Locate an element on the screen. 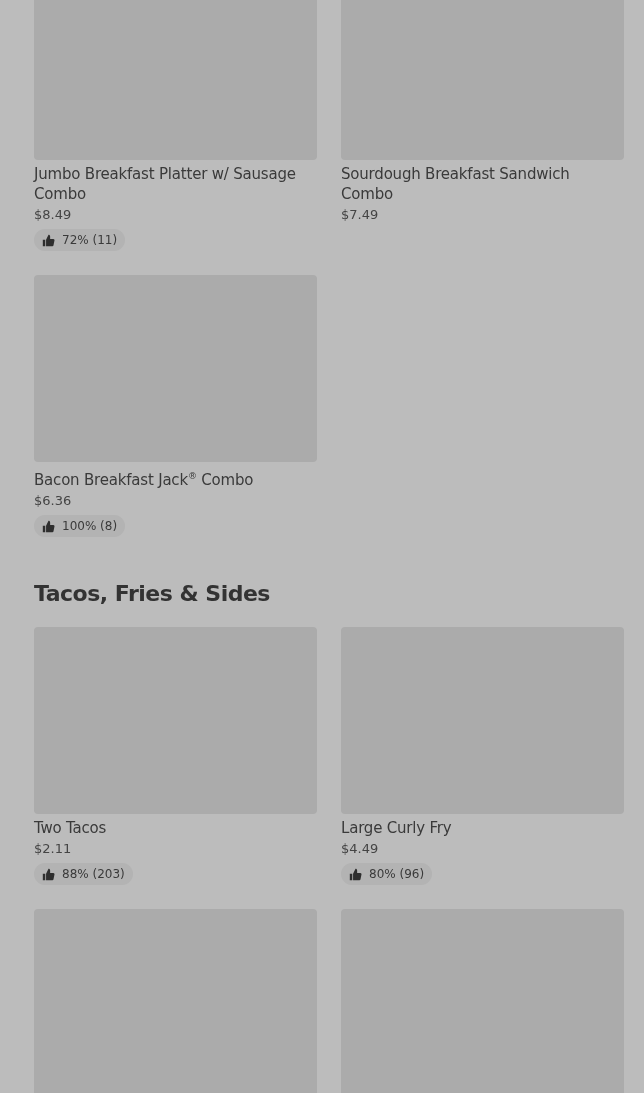 This screenshot has width=644, height=1093. rating-text: 88% (203) is located at coordinates (93, 874).